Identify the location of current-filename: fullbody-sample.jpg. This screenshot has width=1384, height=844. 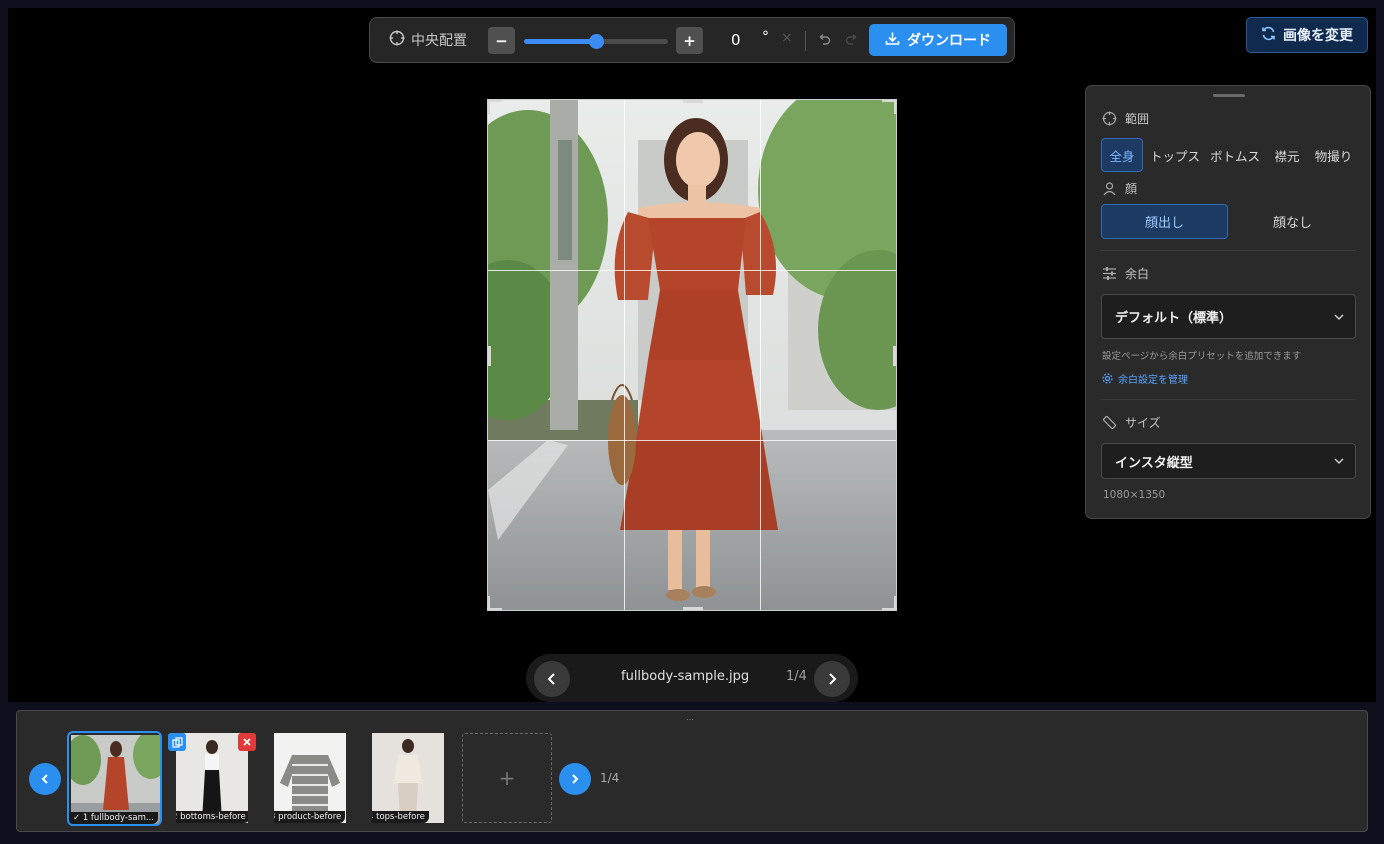
(685, 676).